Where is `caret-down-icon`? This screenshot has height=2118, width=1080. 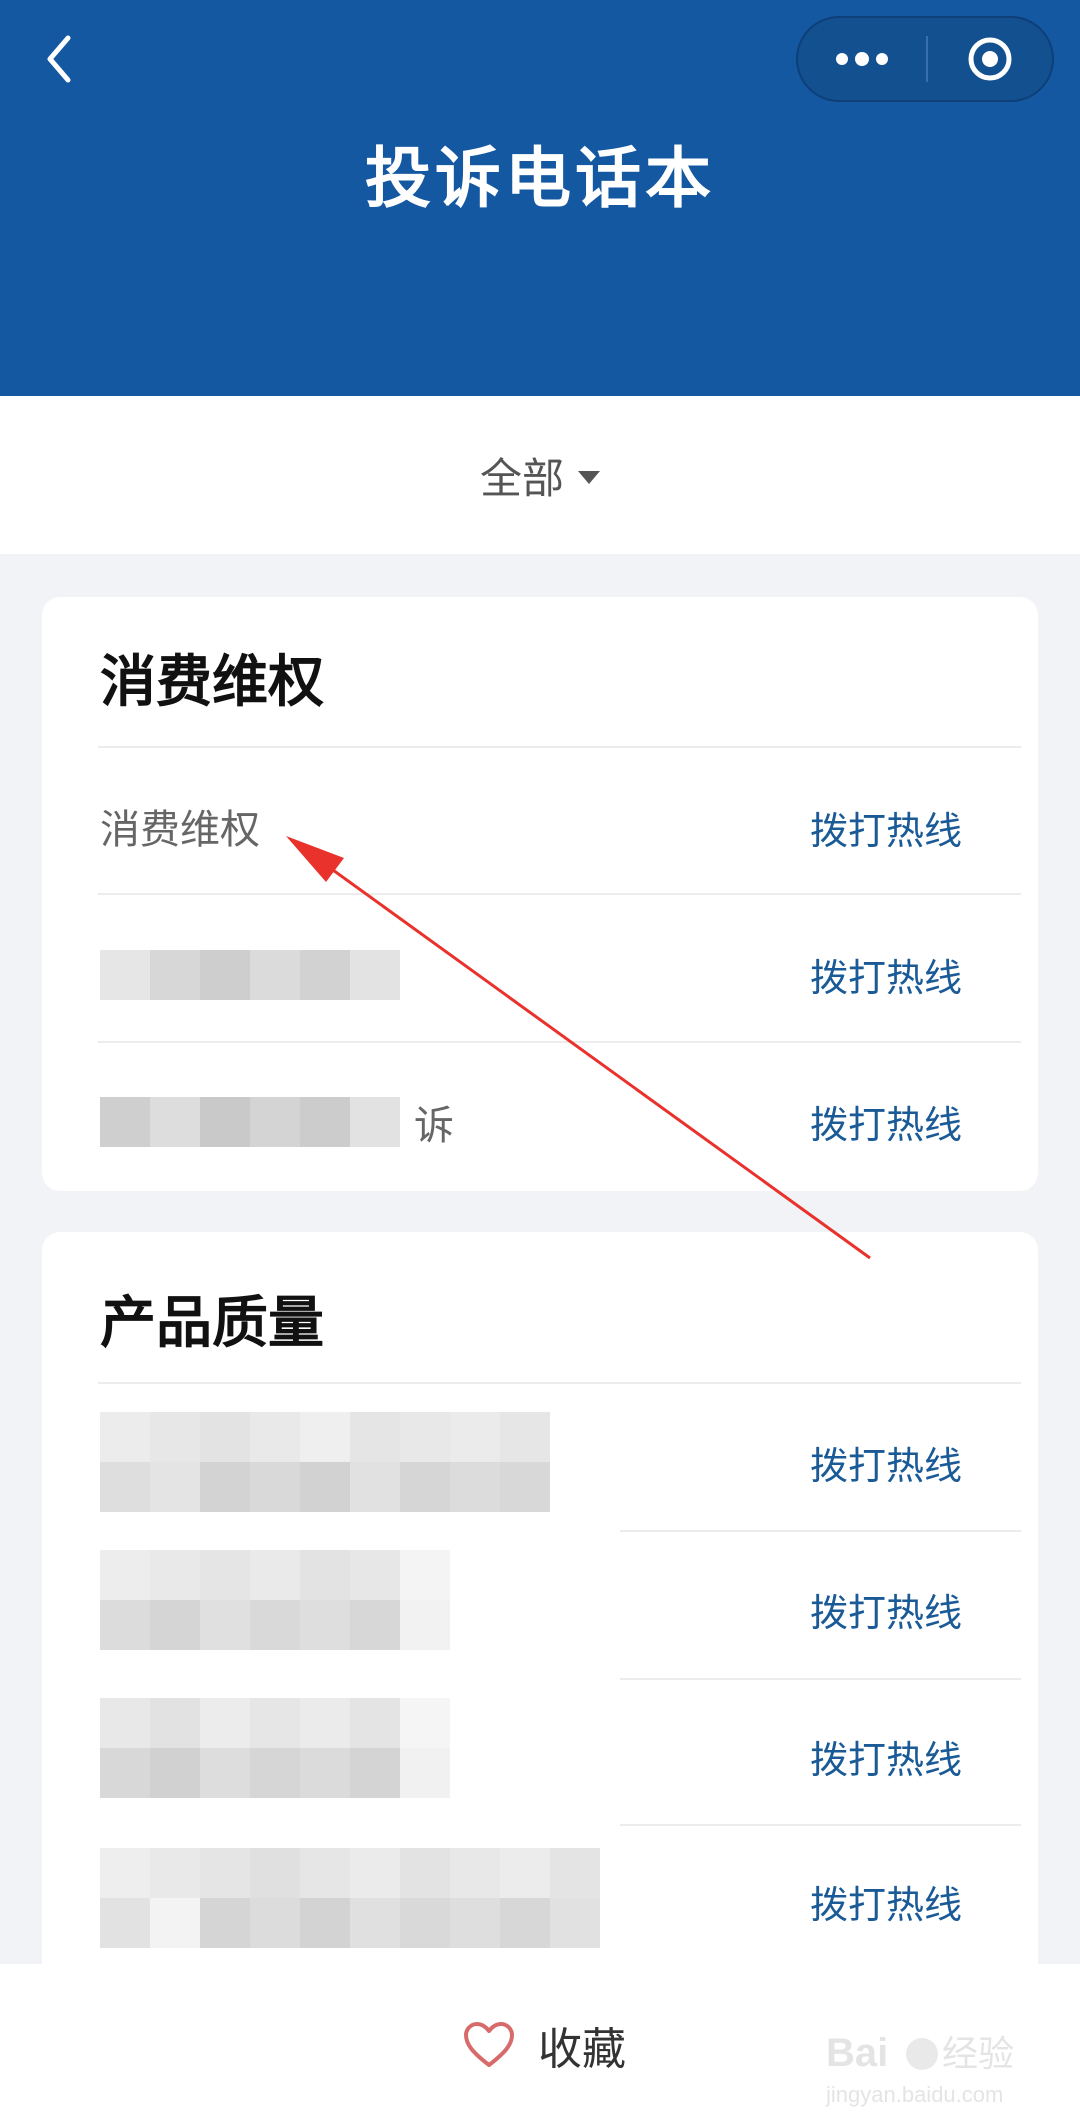 caret-down-icon is located at coordinates (589, 477).